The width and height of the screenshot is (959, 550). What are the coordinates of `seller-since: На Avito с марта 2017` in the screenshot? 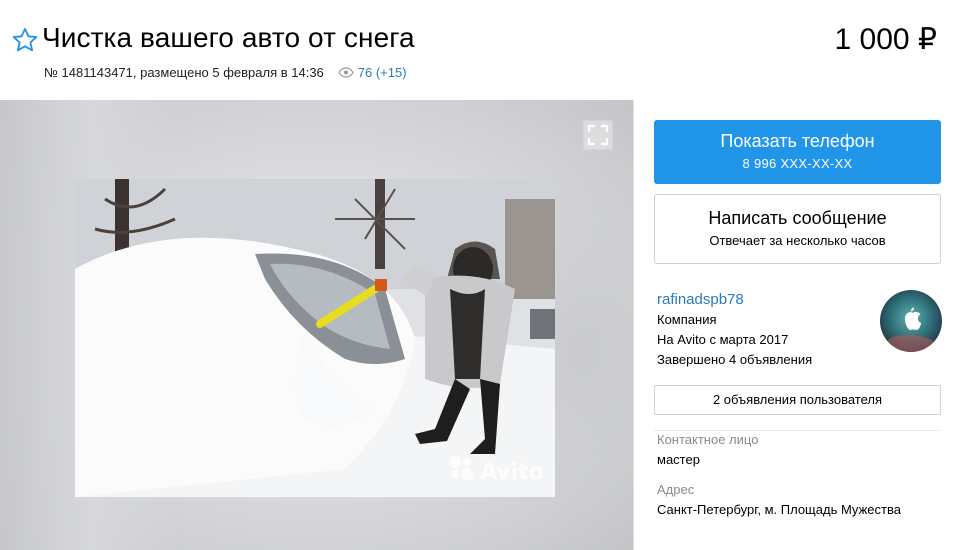 It's located at (723, 339).